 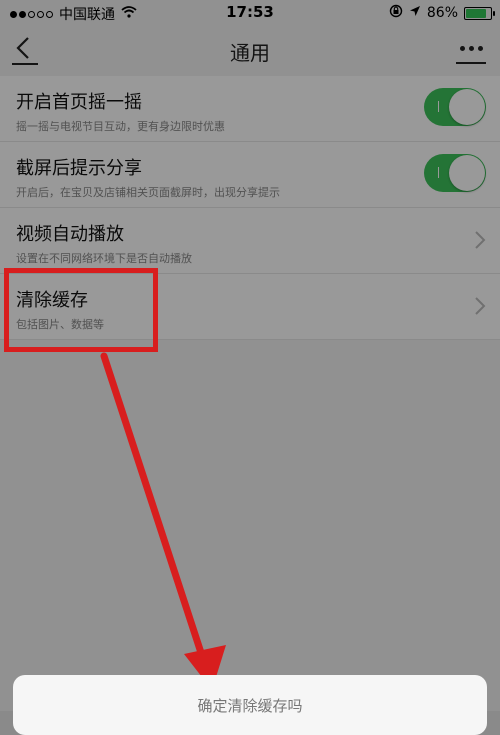 I want to click on confirm-action-sheet: 确定清除缓存吗, so click(x=250, y=705).